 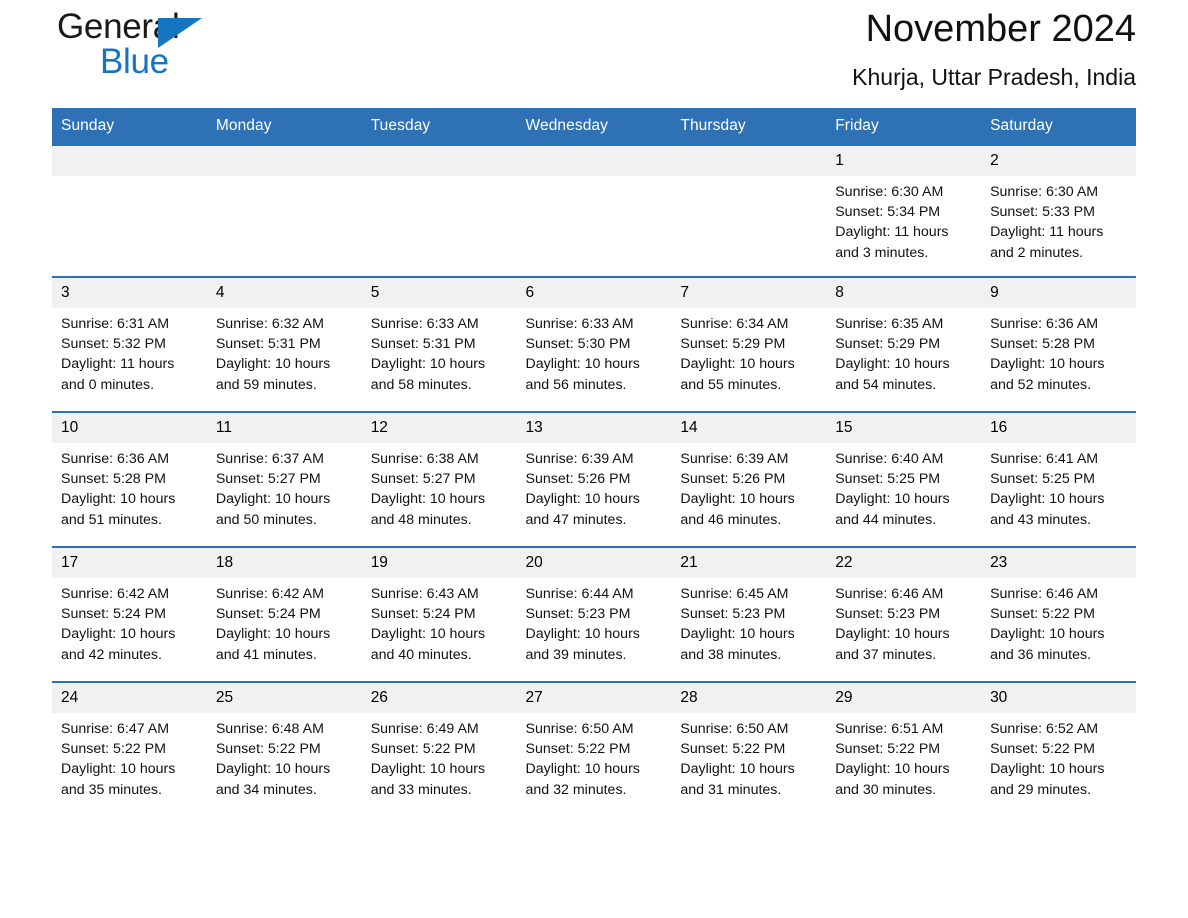 I want to click on daylight-text-line2: and 51 minutes., so click(x=111, y=519).